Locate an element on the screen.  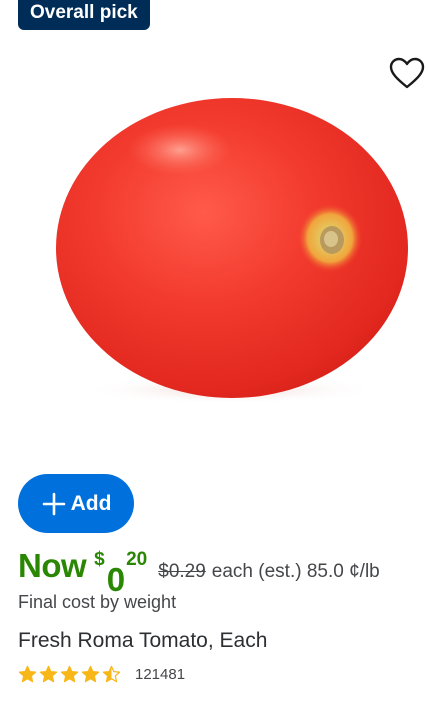
price-row: Now $ 0 20 $0.29 each (est.) 85.0 ¢/lb is located at coordinates (199, 572).